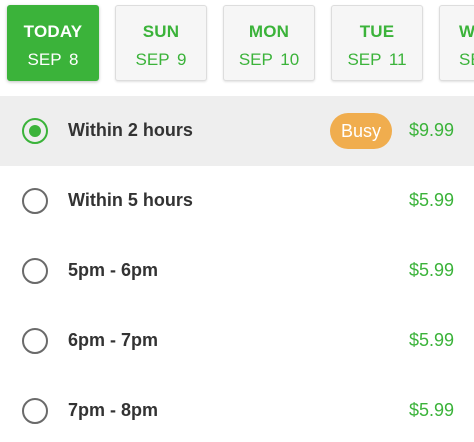 This screenshot has width=474, height=442. What do you see at coordinates (161, 43) in the screenshot?
I see `date-tab-sun: SUN SEP 9` at bounding box center [161, 43].